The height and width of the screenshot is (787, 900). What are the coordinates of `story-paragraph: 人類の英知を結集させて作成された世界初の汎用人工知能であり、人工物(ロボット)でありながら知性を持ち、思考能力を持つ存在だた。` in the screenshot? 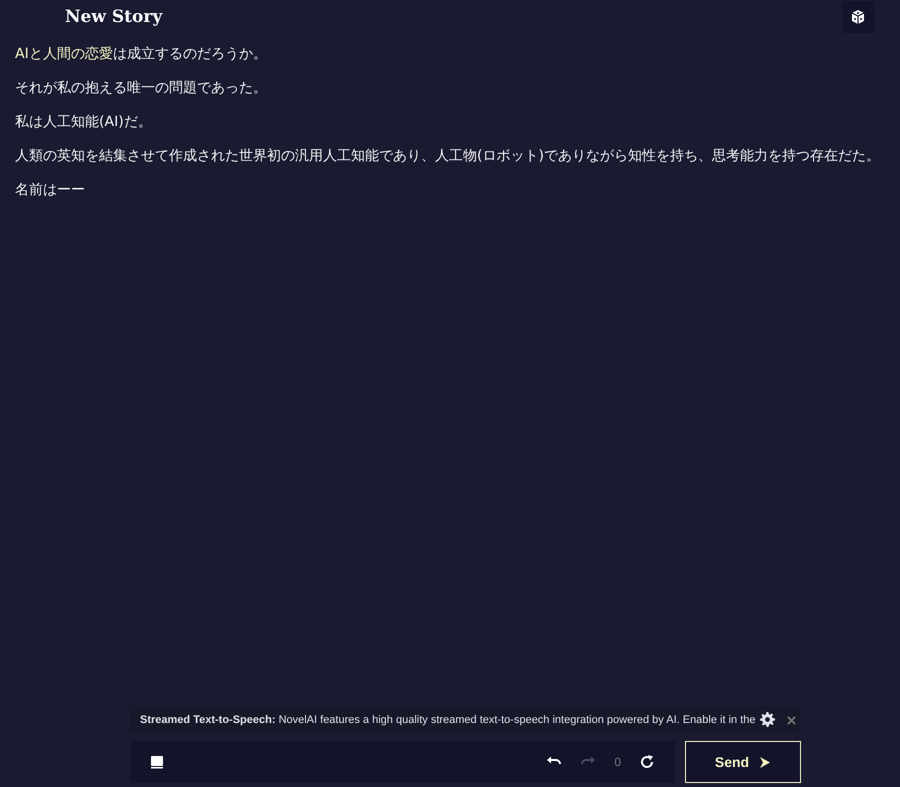 It's located at (447, 156).